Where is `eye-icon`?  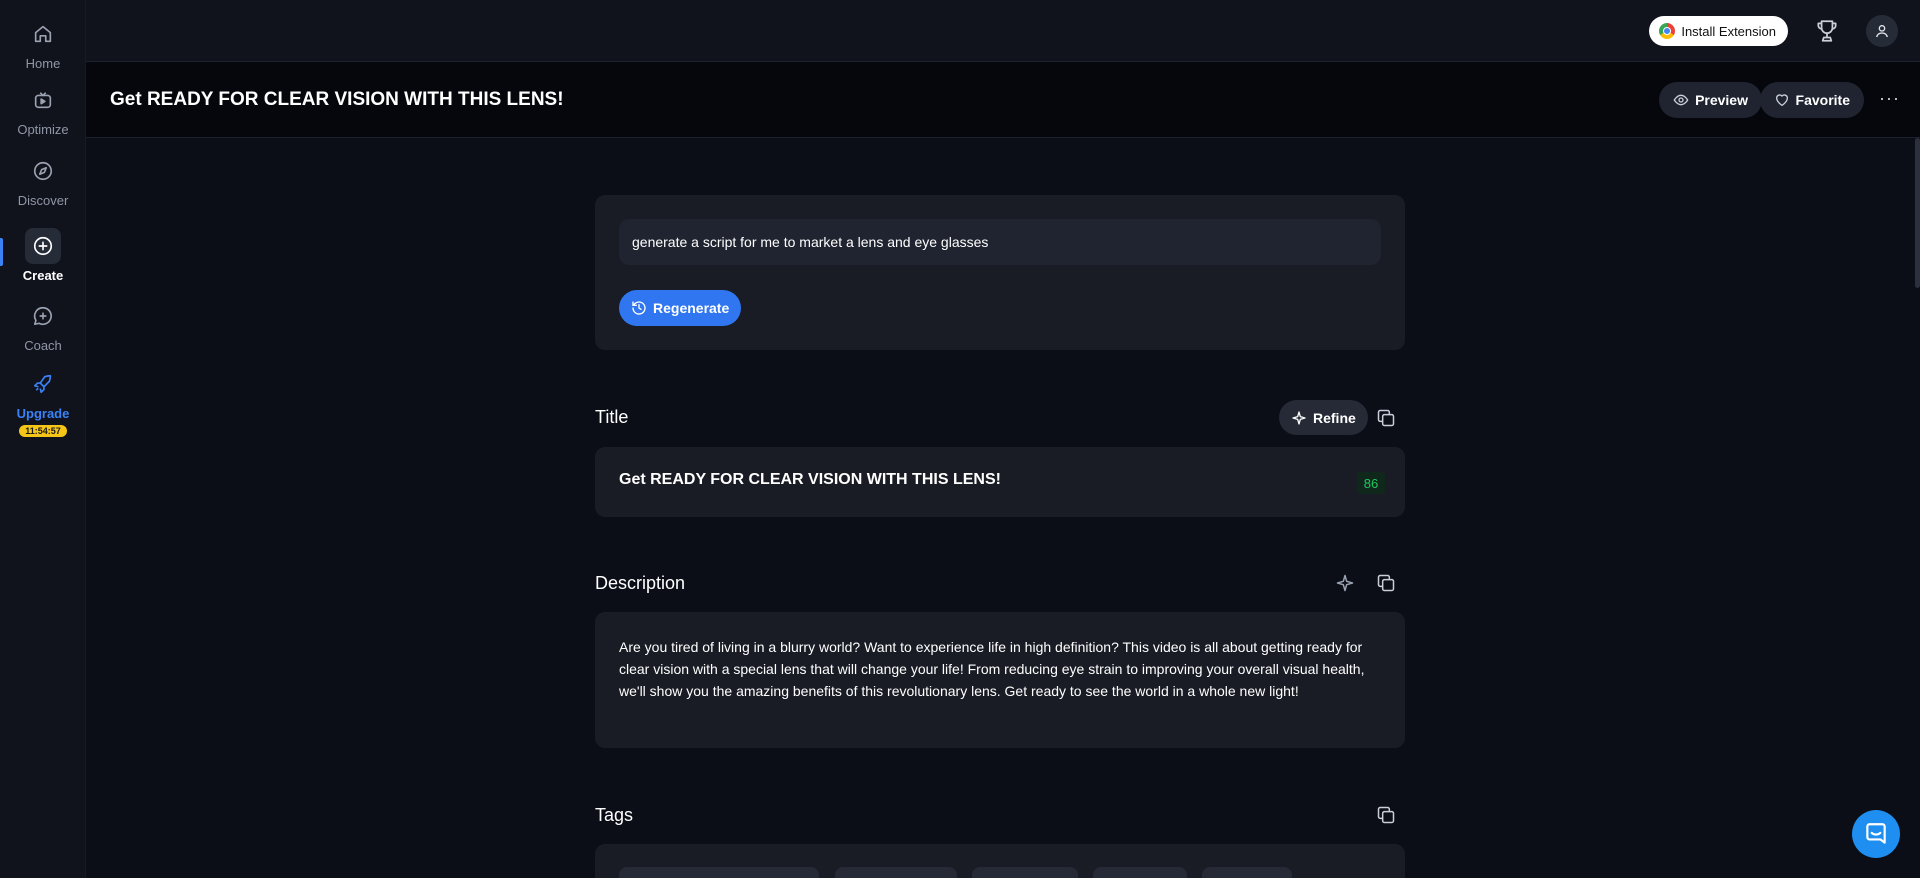
eye-icon is located at coordinates (1681, 100).